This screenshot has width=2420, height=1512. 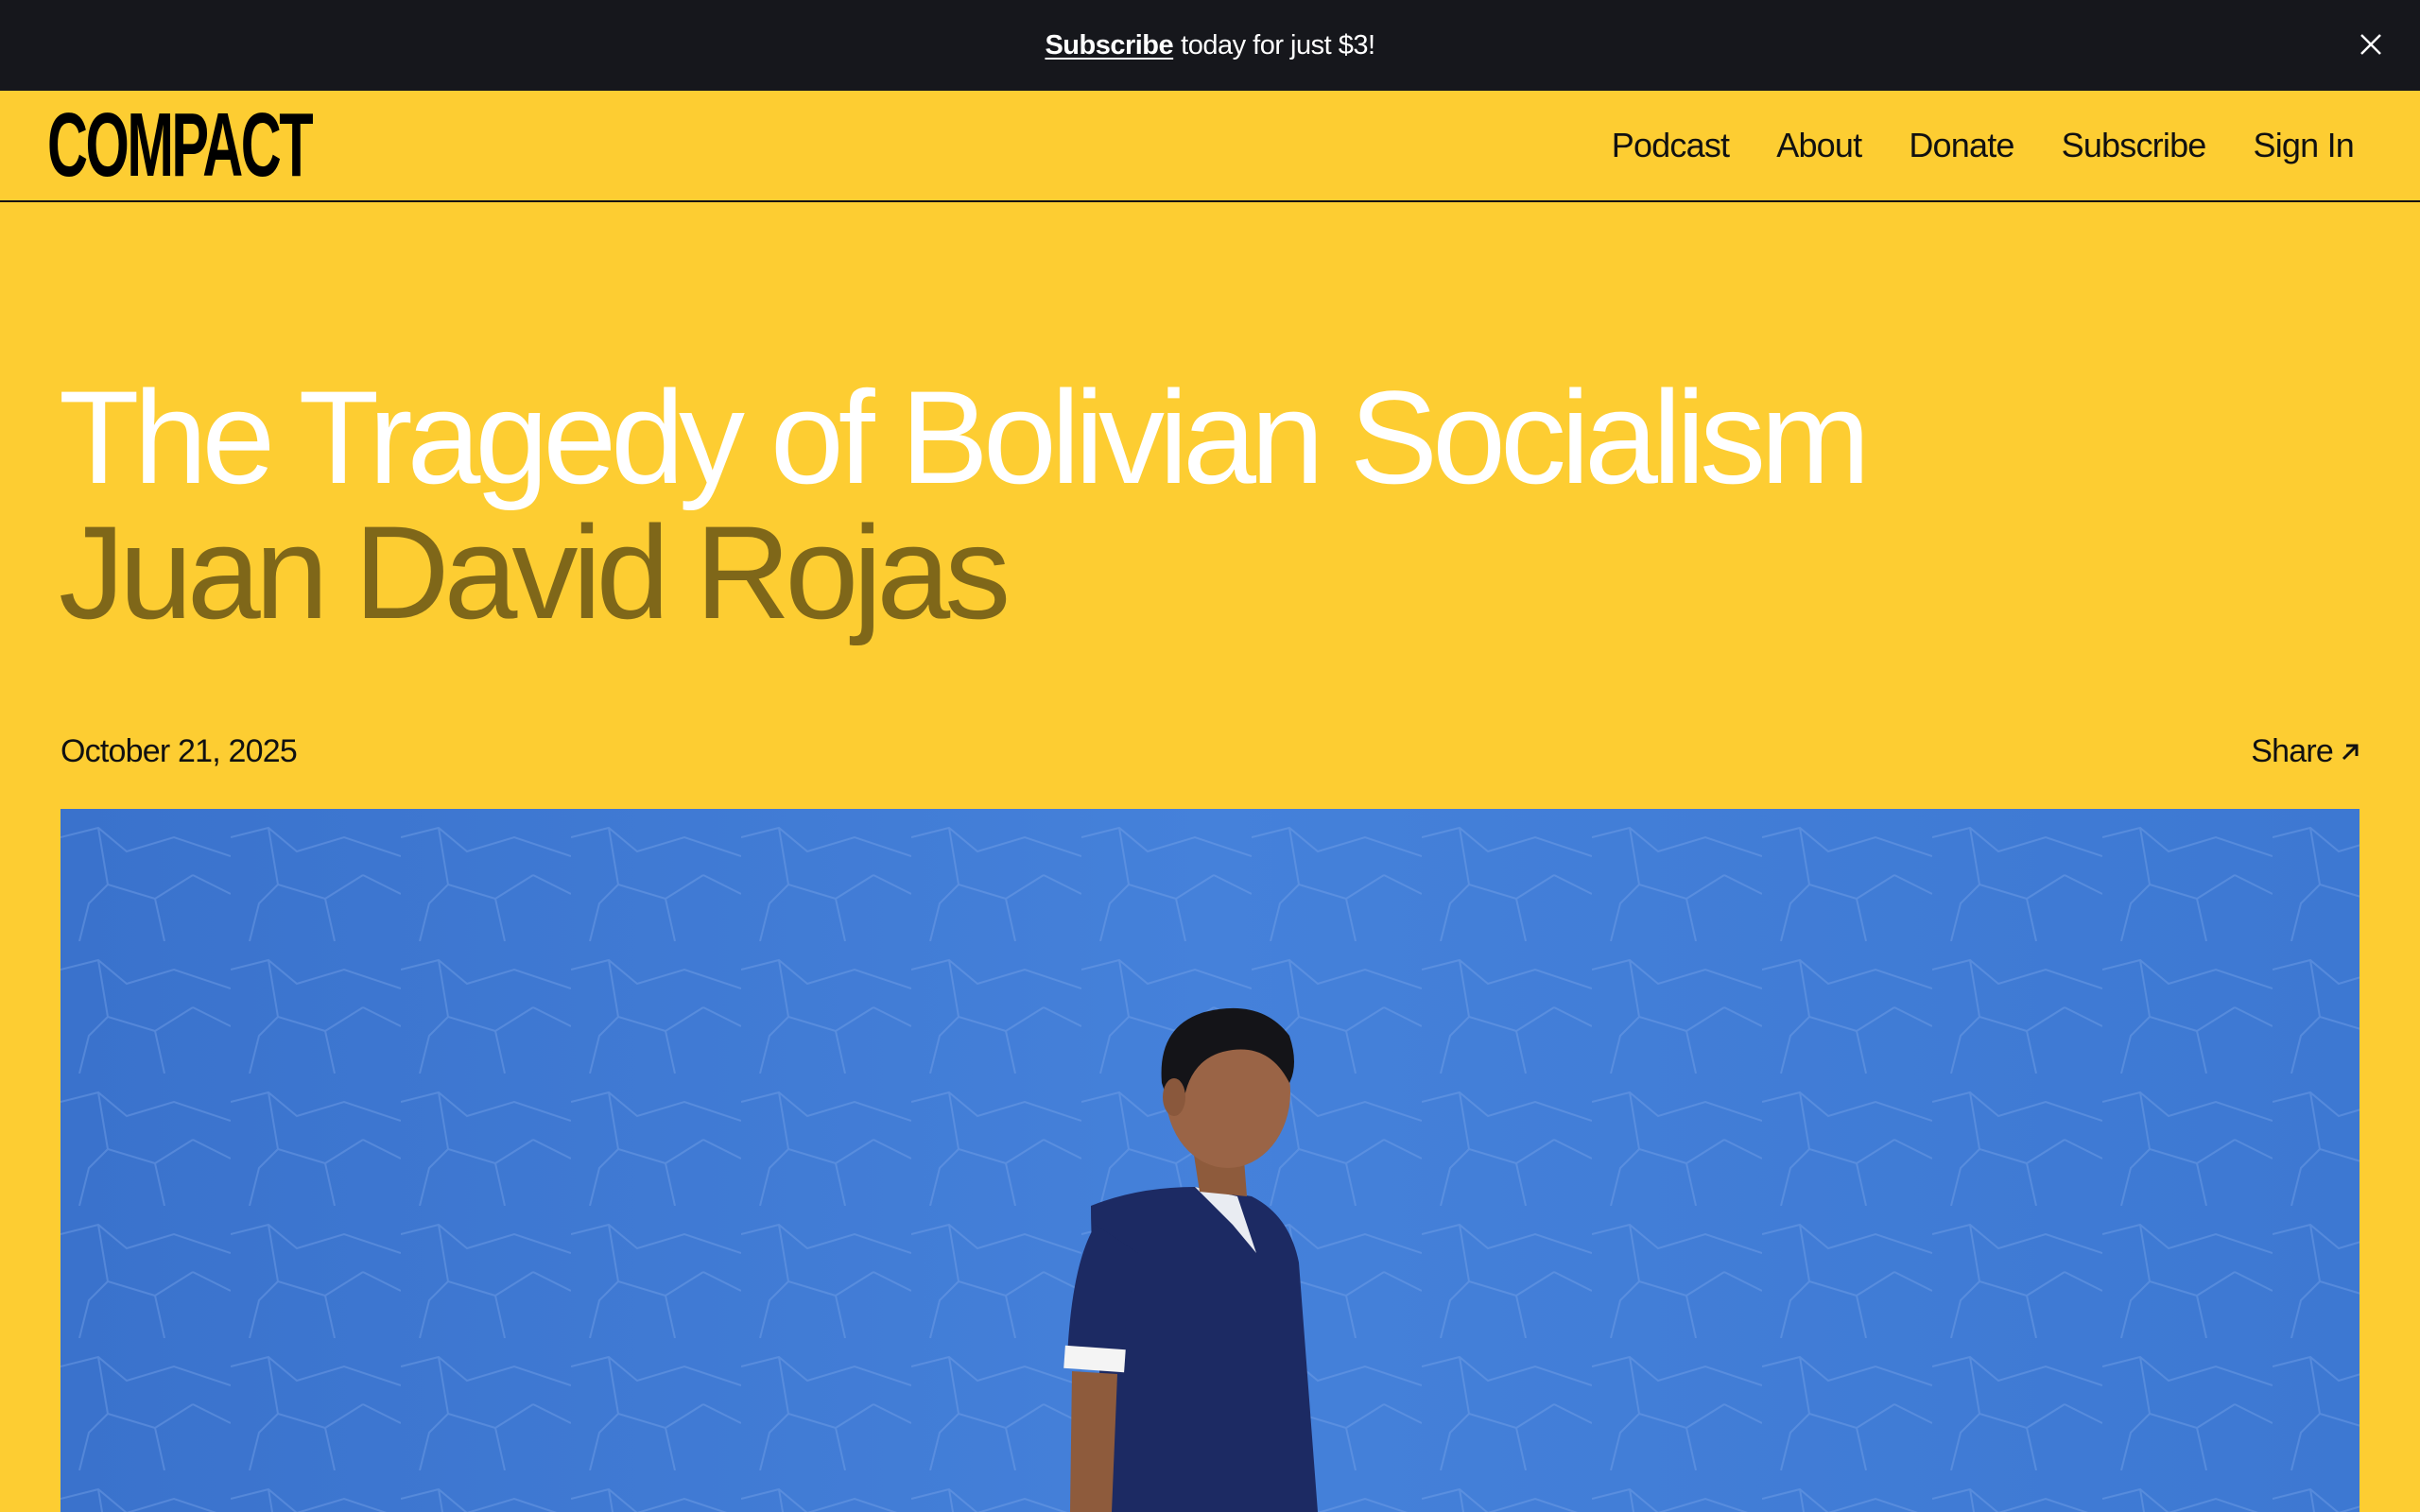 I want to click on nav-podcast: Podcast, so click(x=1671, y=145).